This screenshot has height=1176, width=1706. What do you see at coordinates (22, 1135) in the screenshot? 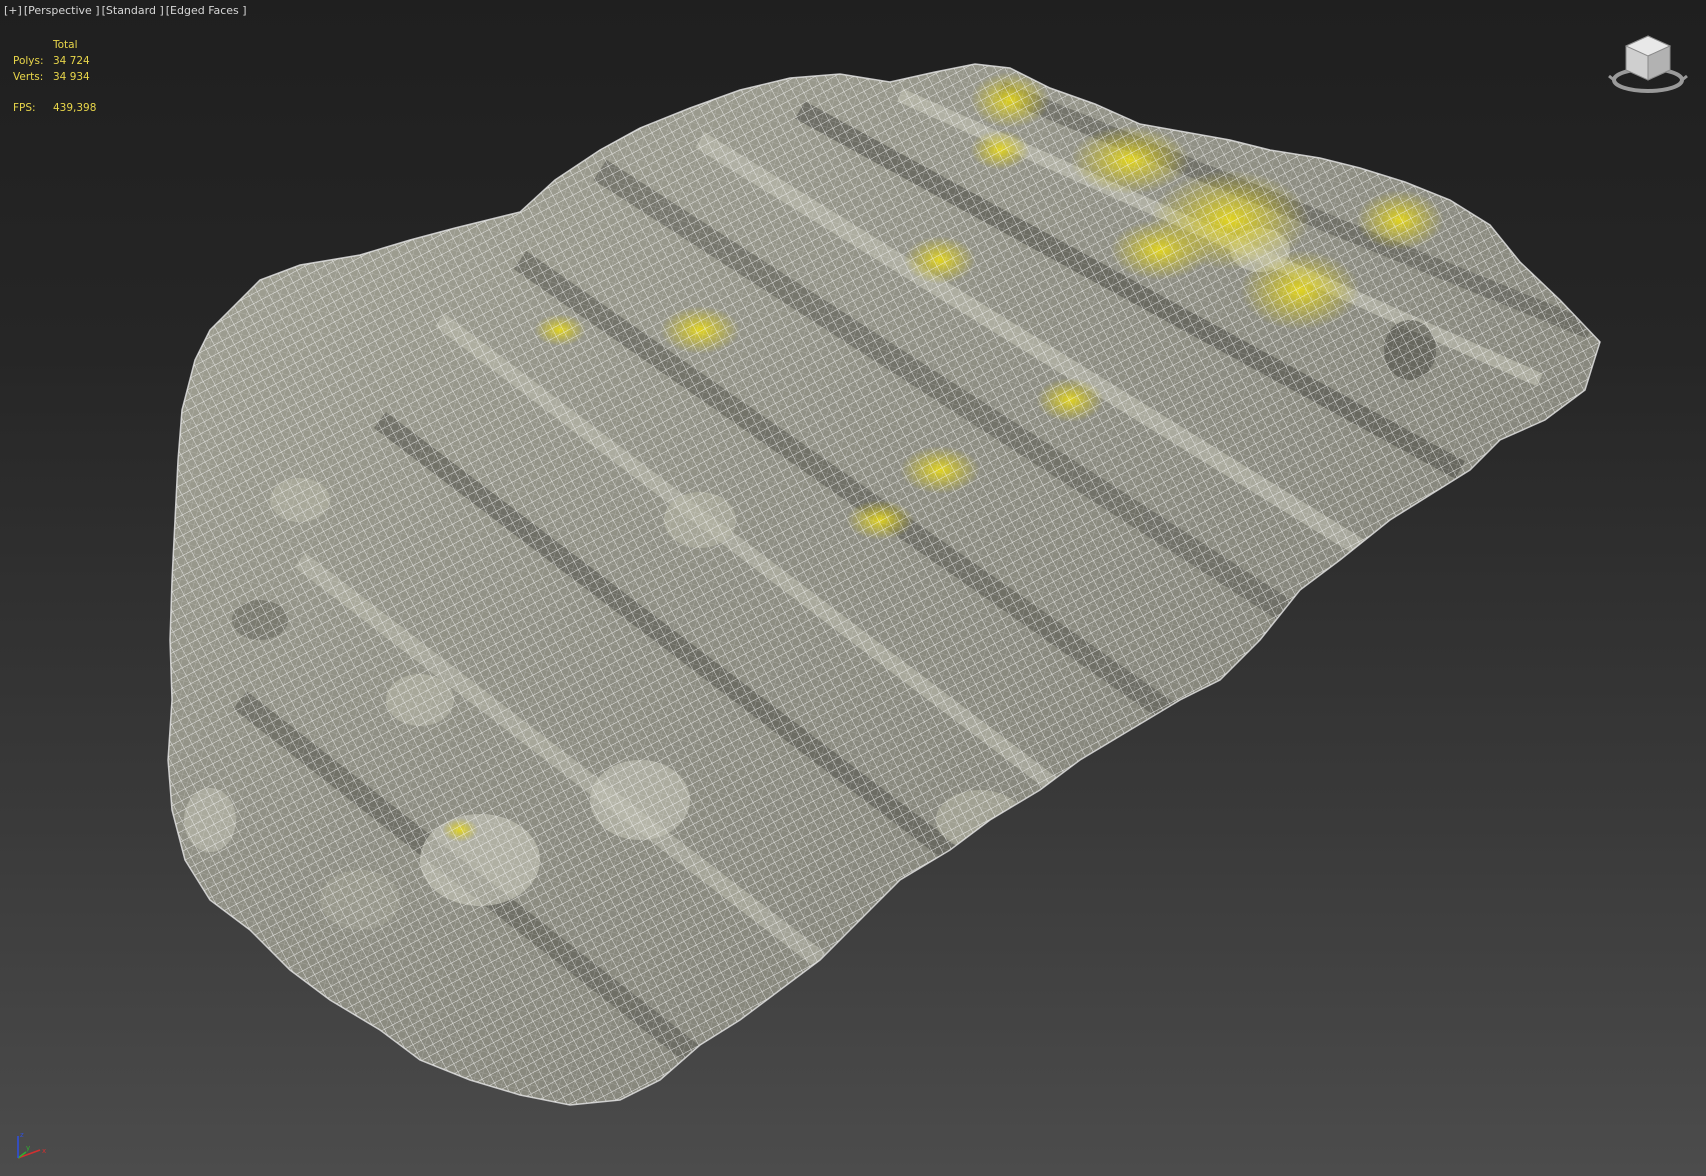
I see `svg-text: z` at bounding box center [22, 1135].